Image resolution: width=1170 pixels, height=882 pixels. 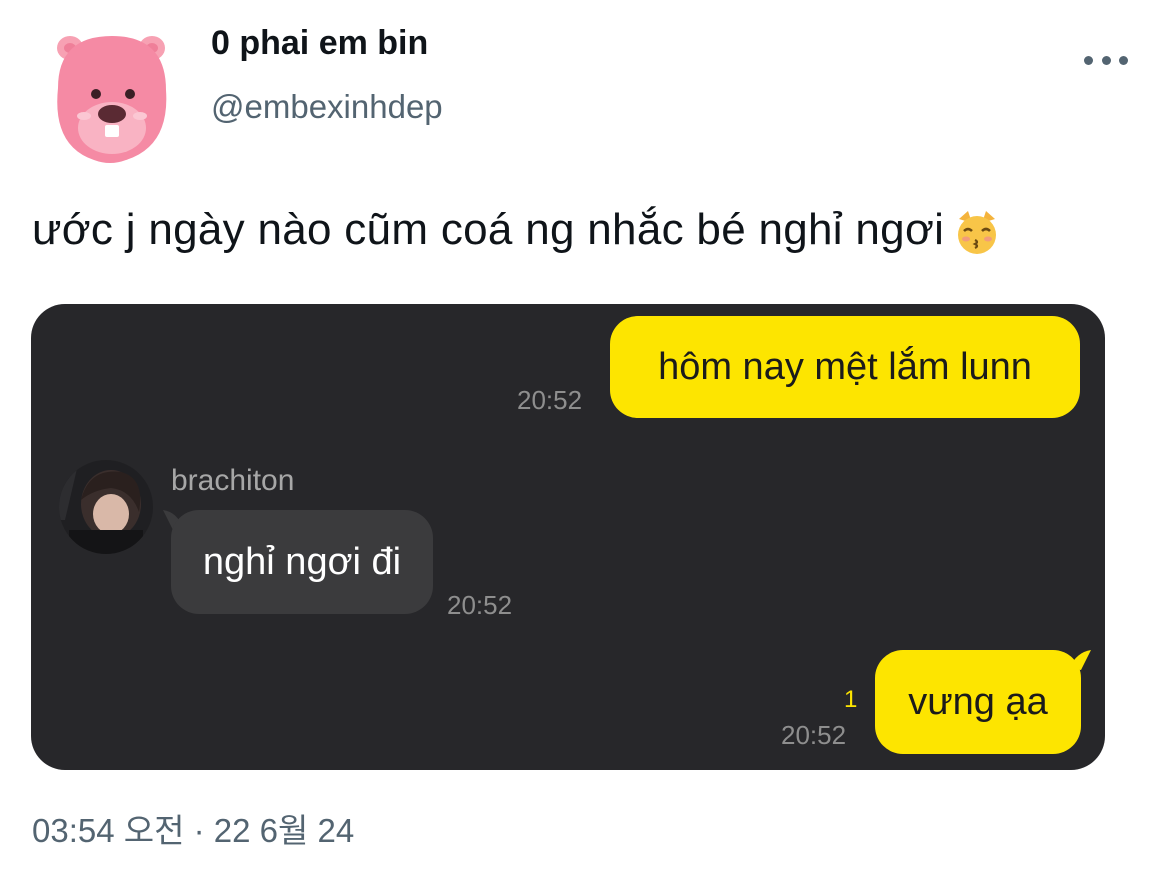 I want to click on message-text: vưng ạa, so click(x=978, y=701).